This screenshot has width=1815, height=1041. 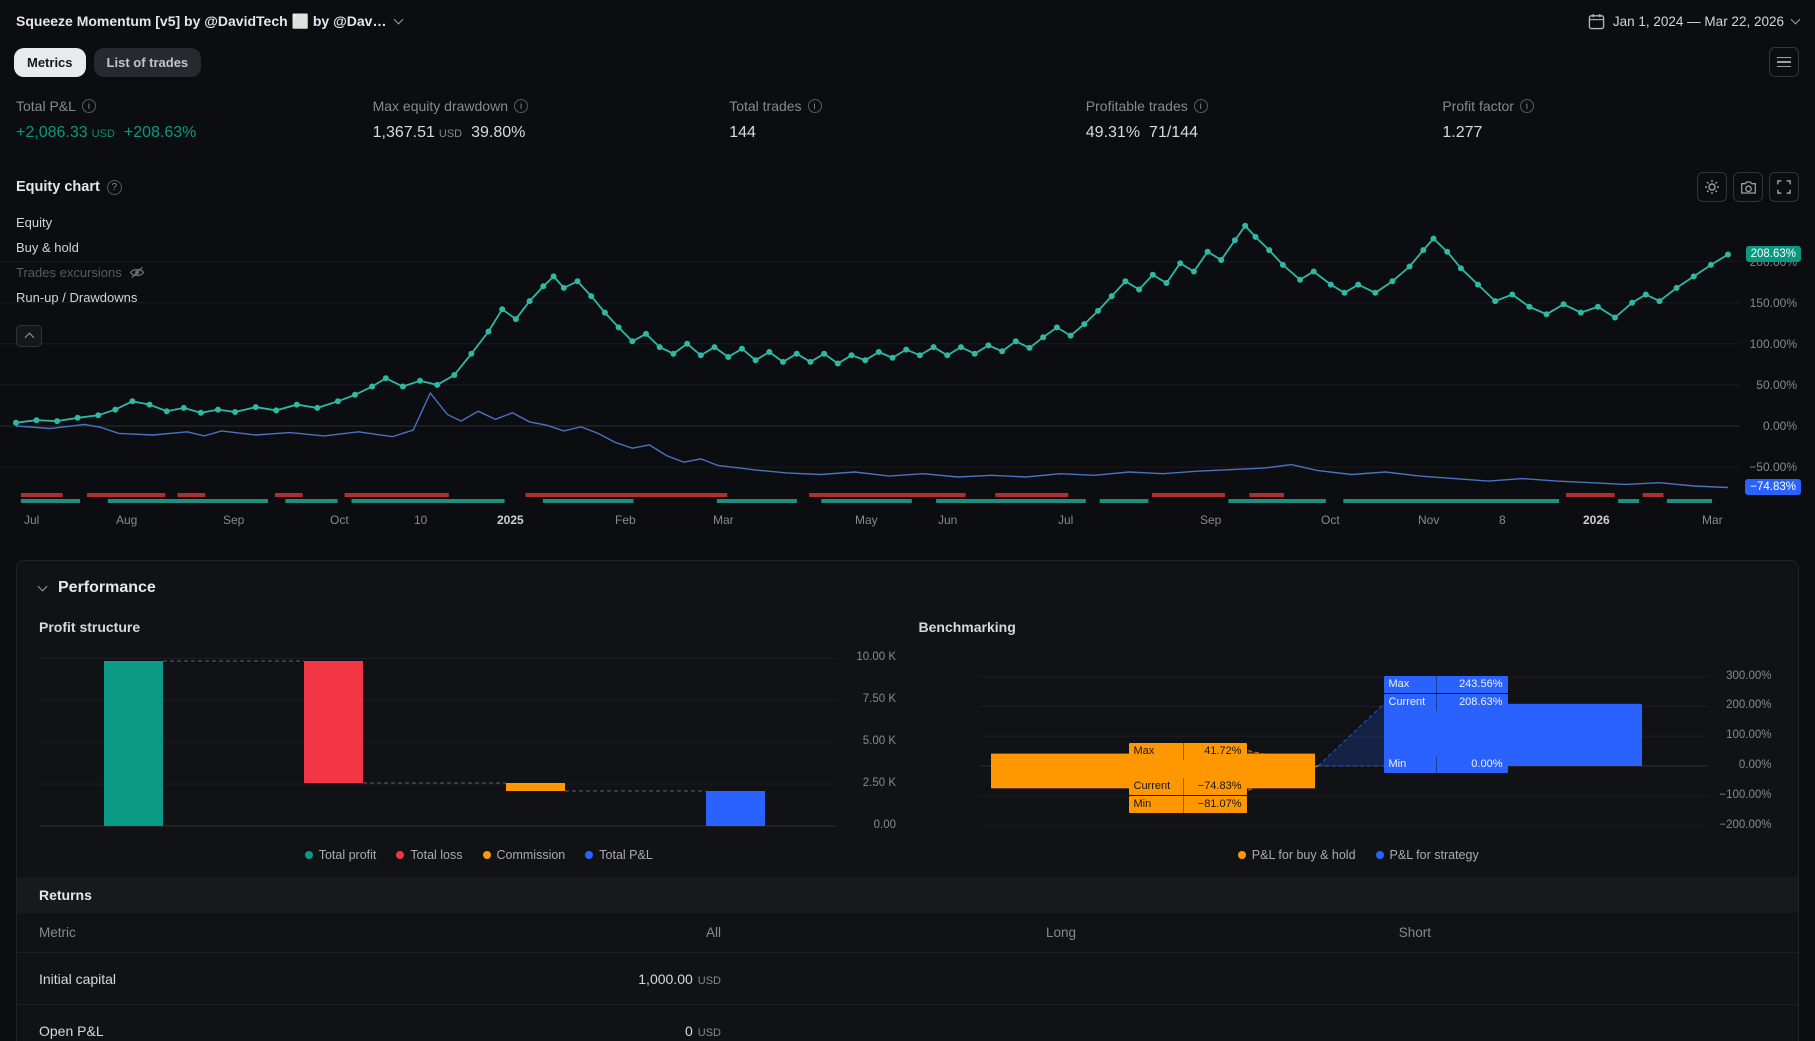 What do you see at coordinates (127, 520) in the screenshot?
I see `x-axis-tick: Aug` at bounding box center [127, 520].